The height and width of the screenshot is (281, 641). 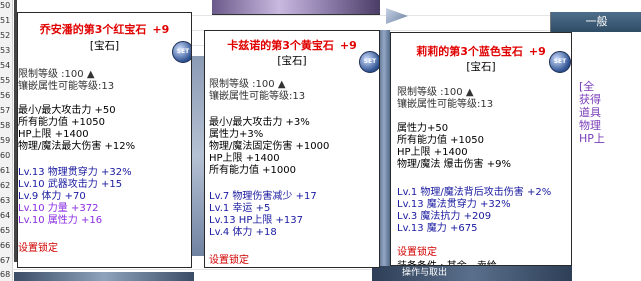 What do you see at coordinates (93, 29) in the screenshot?
I see `item-name: 乔安潘的第3个红宝石` at bounding box center [93, 29].